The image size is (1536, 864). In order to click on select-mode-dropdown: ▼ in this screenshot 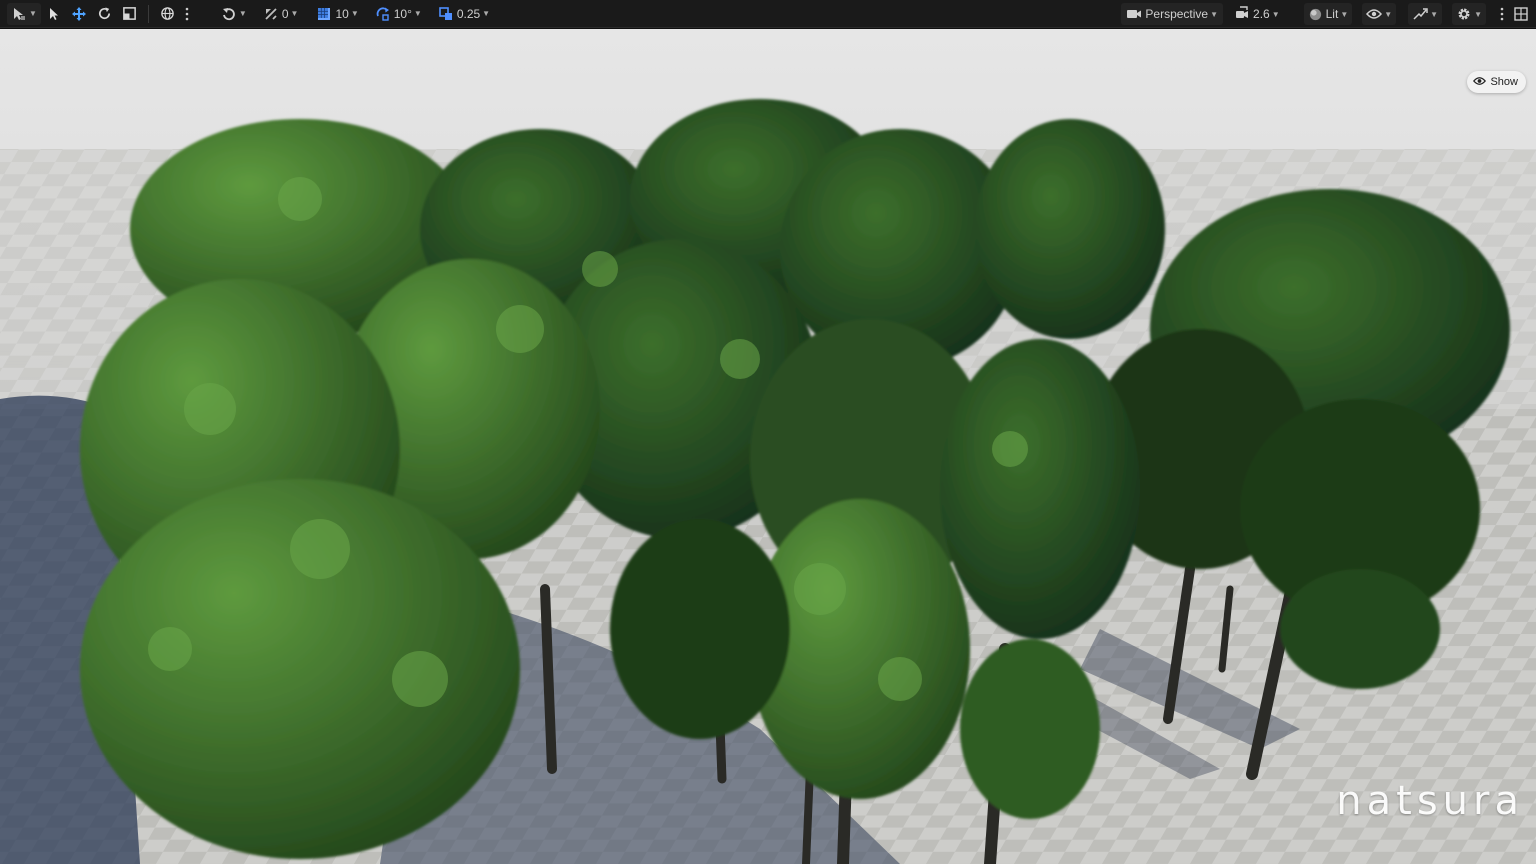, I will do `click(24, 13)`.